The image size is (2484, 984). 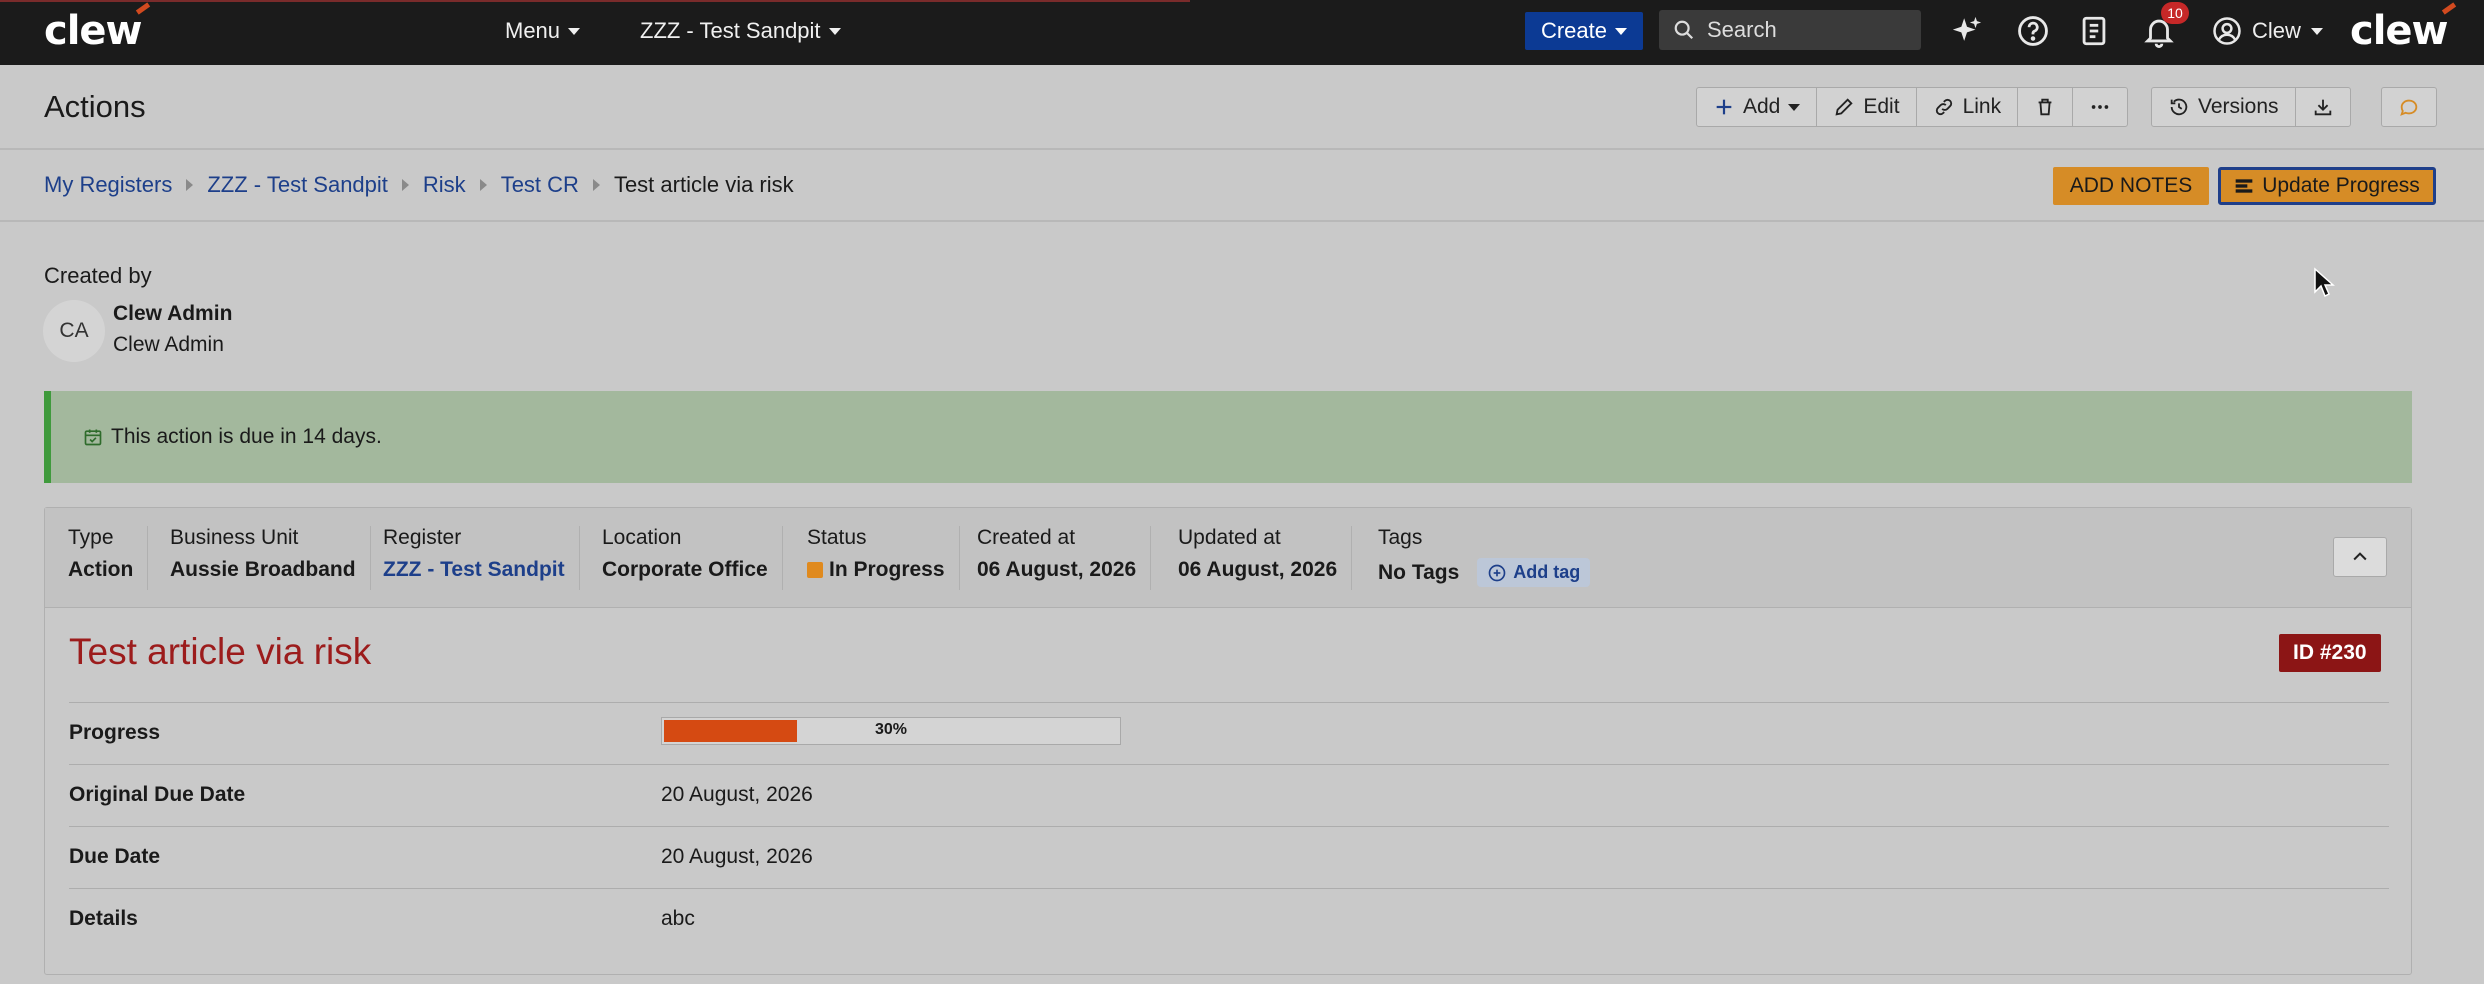 What do you see at coordinates (1229, 733) in the screenshot?
I see `field-row-progress: Progress 30%` at bounding box center [1229, 733].